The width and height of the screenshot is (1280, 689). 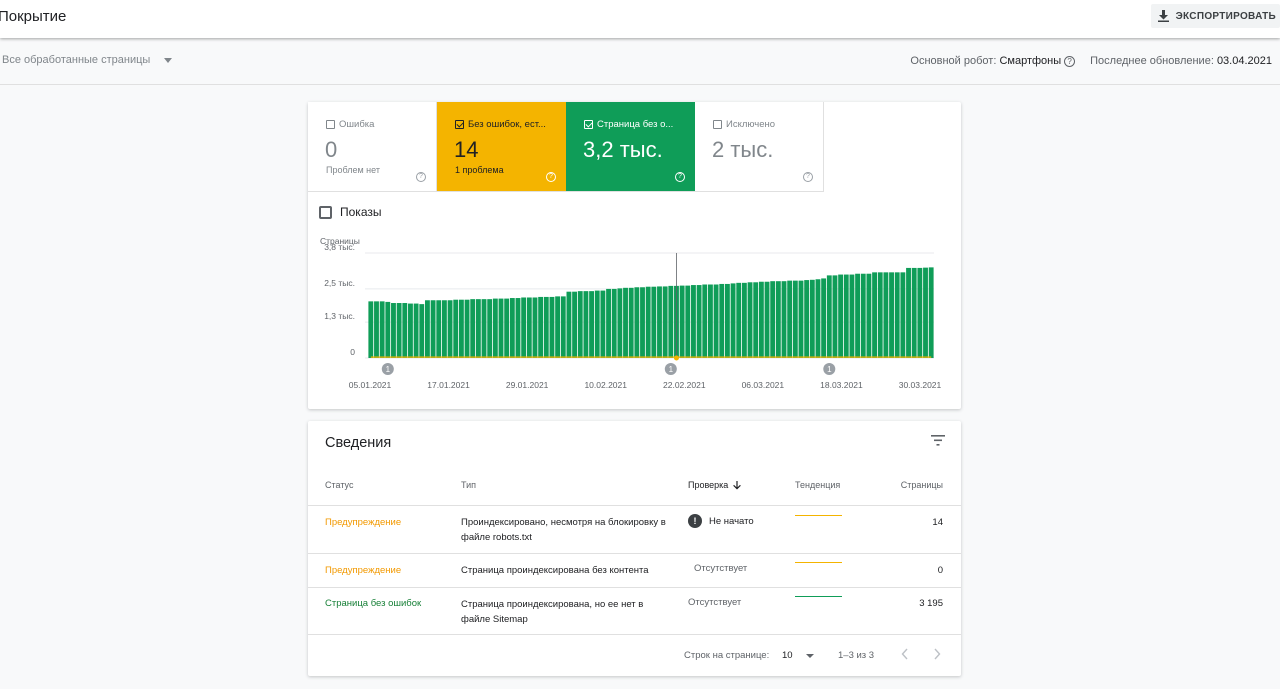 What do you see at coordinates (763, 385) in the screenshot?
I see `x-tick-label: 06.03.2021` at bounding box center [763, 385].